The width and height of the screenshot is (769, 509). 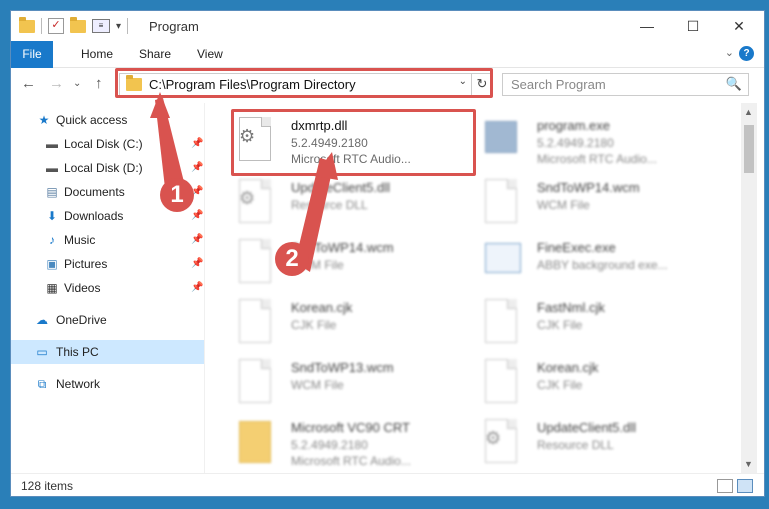 What do you see at coordinates (244, 182) in the screenshot?
I see `tutorial-arrows` at bounding box center [244, 182].